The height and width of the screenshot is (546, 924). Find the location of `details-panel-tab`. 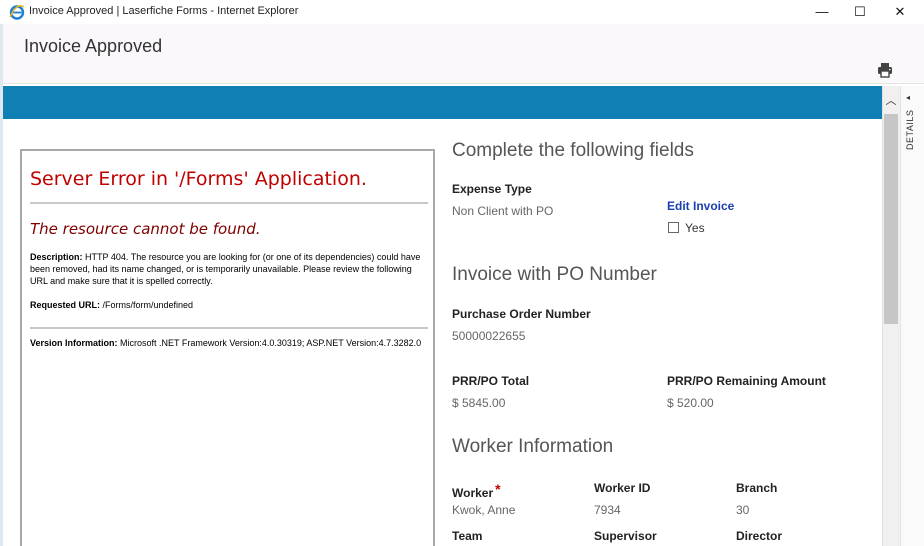

details-panel-tab is located at coordinates (912, 316).